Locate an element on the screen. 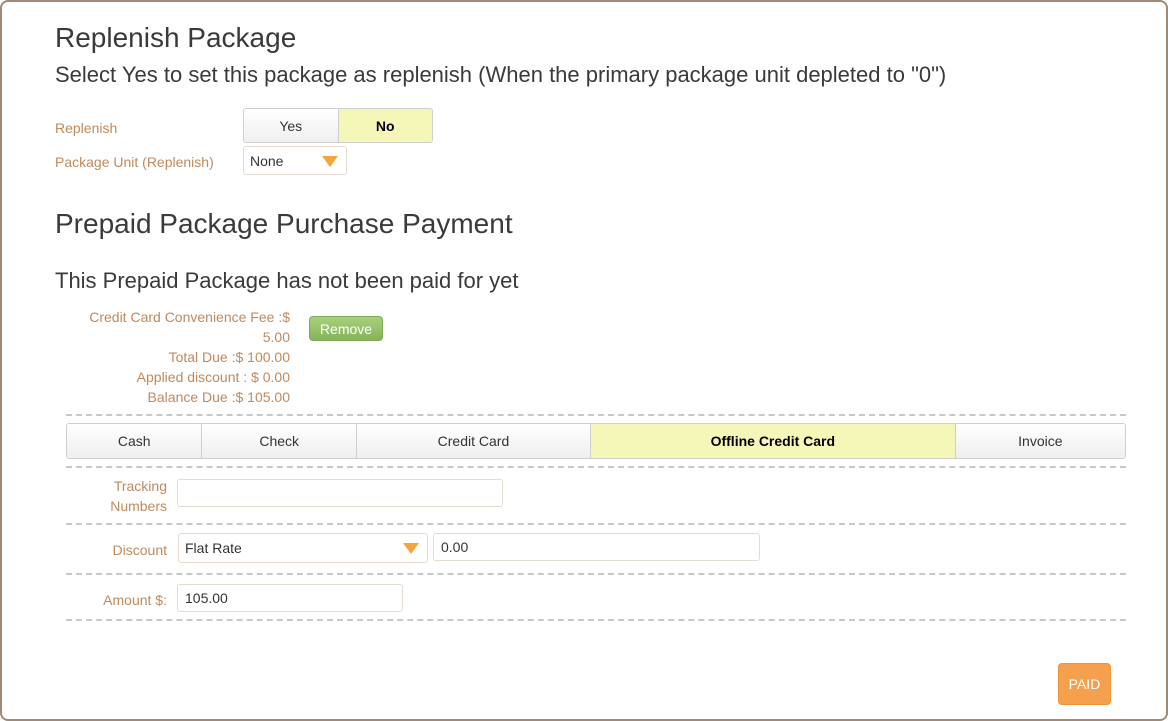 The height and width of the screenshot is (721, 1168). payment-title: Prepaid Package Purchase Payment is located at coordinates (284, 223).